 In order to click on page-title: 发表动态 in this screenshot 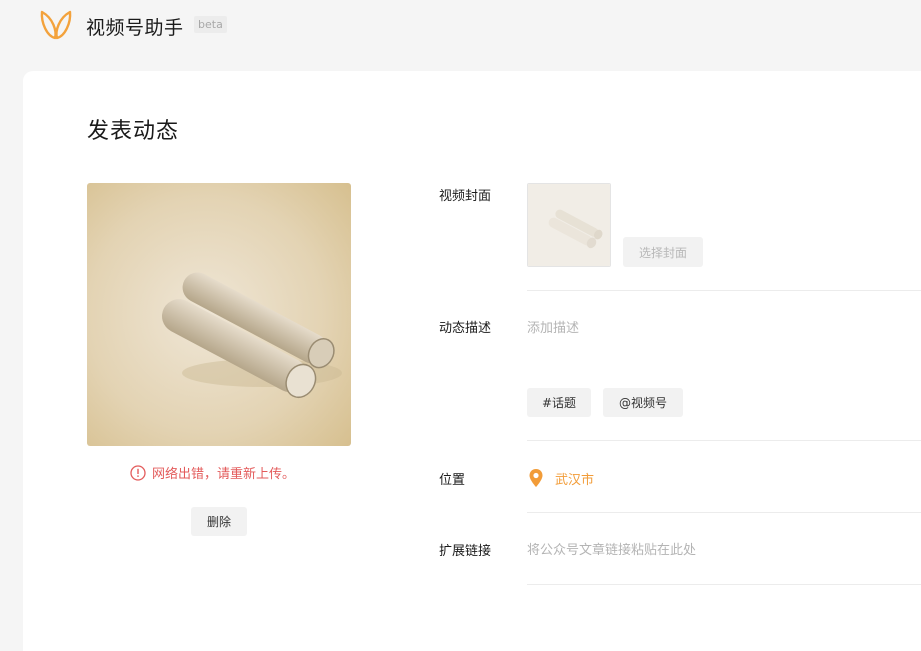, I will do `click(133, 131)`.